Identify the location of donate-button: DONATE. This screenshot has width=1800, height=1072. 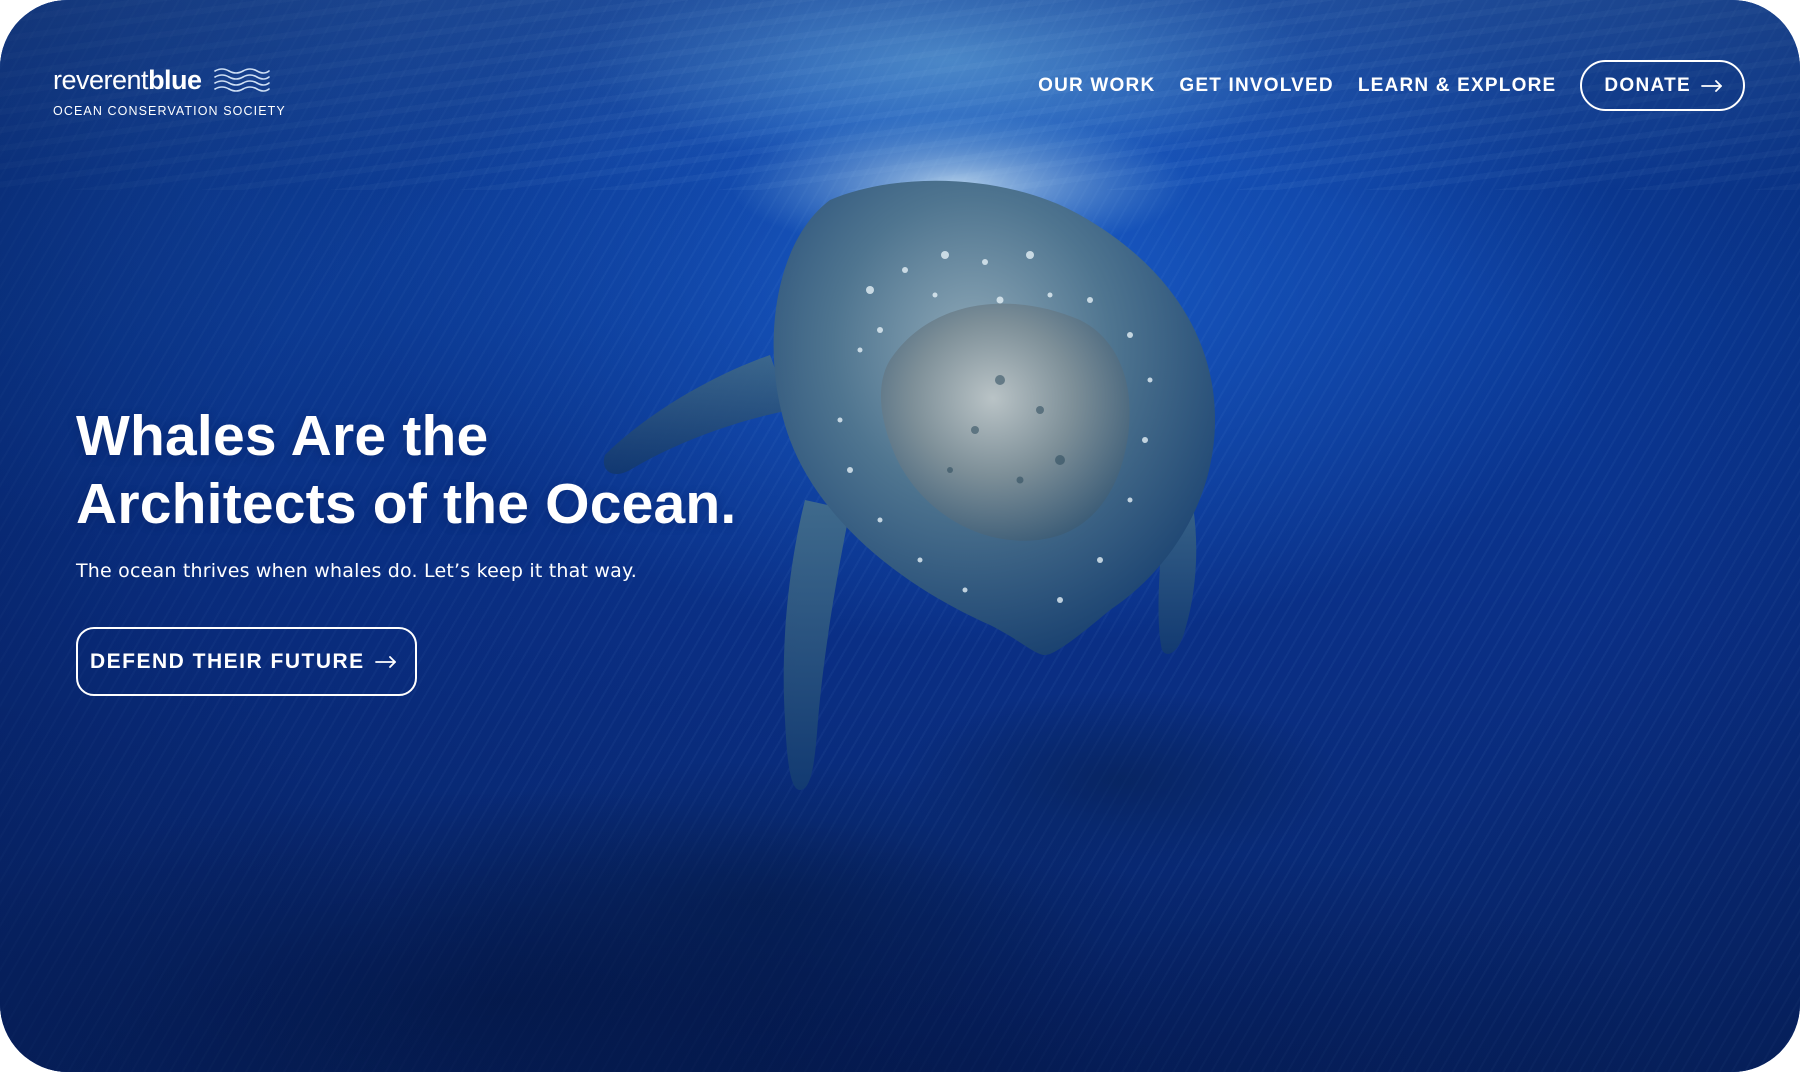
(1662, 85).